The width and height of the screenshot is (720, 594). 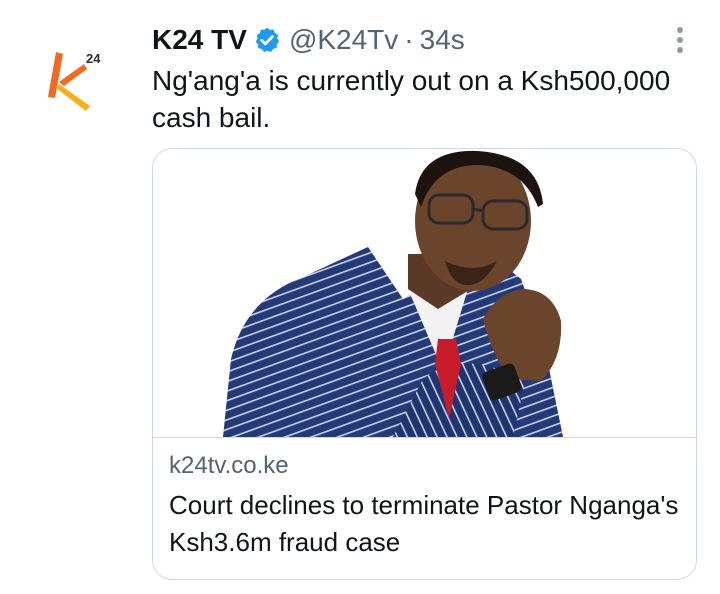 I want to click on more-options-icon, so click(x=680, y=40).